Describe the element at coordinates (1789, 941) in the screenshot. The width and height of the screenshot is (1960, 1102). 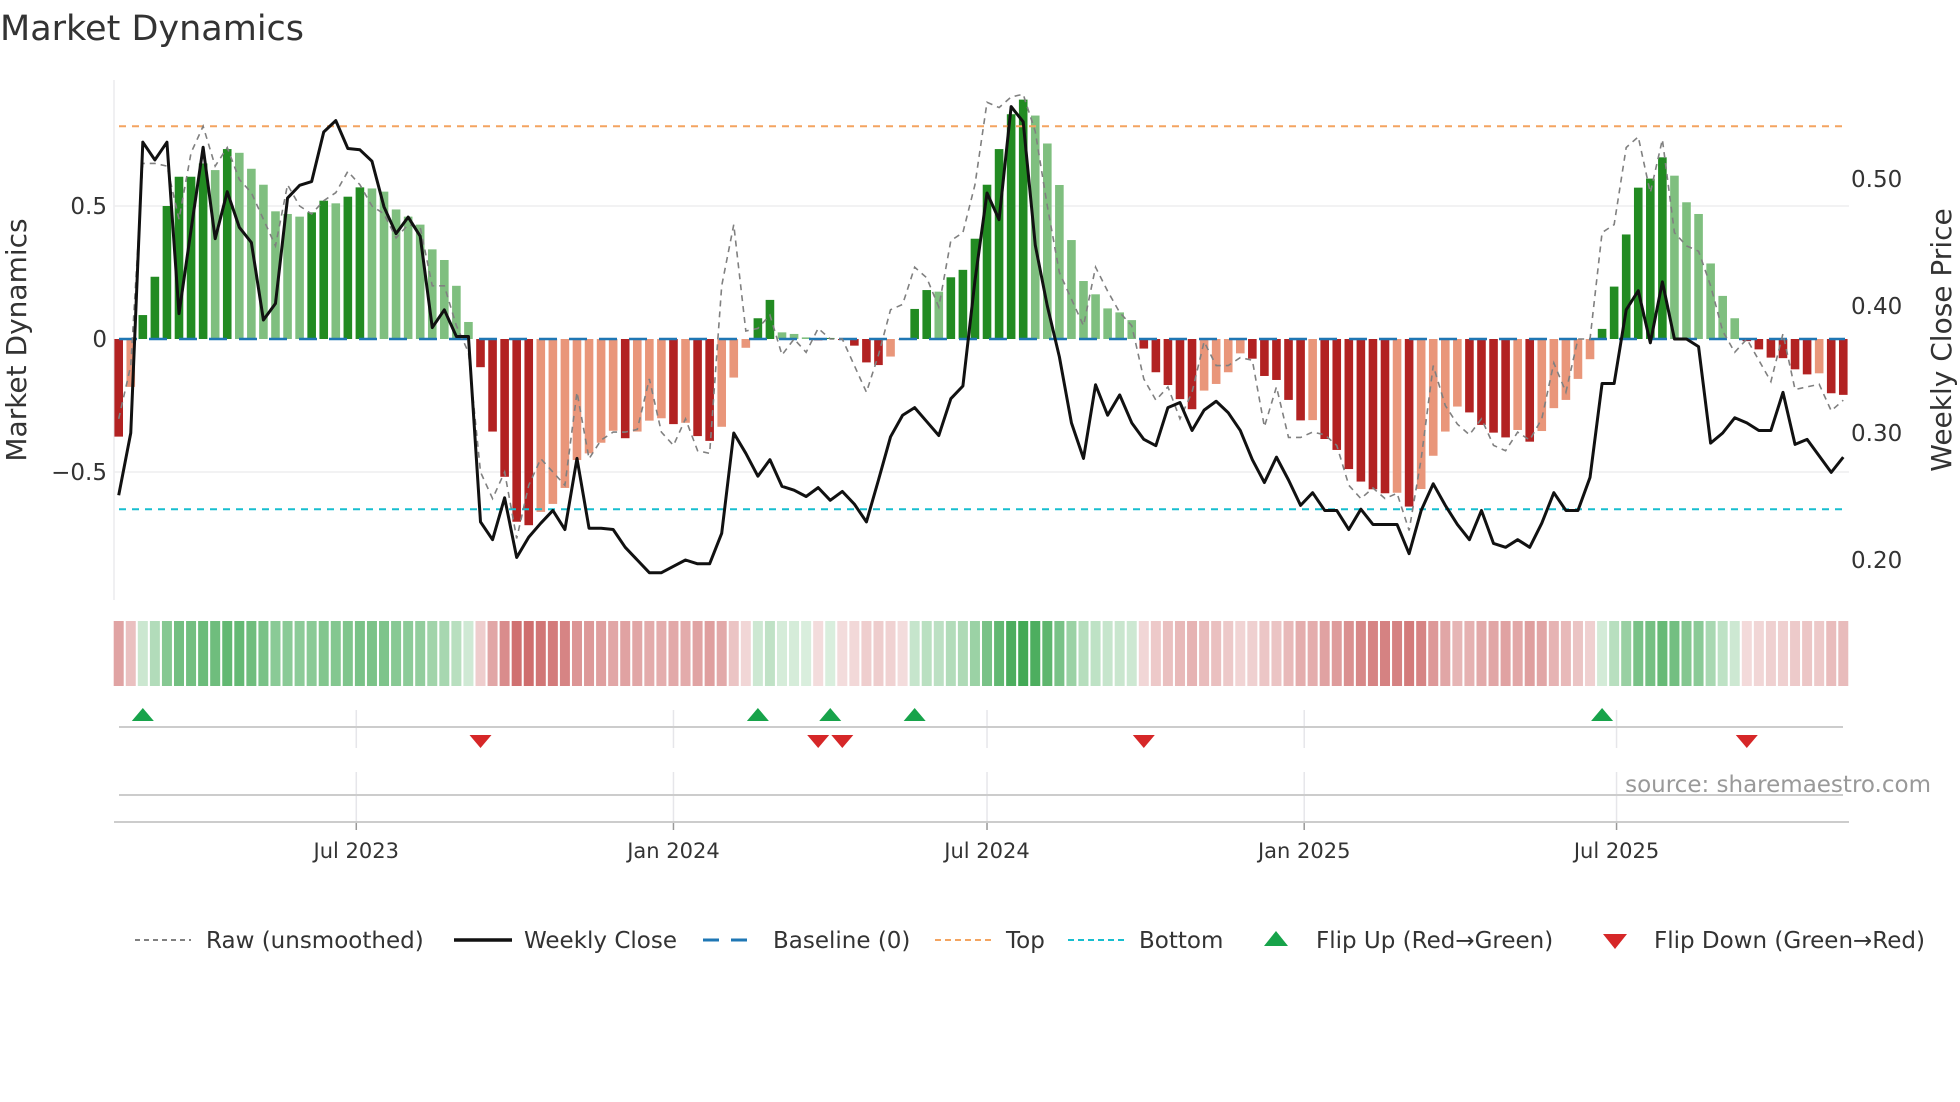
I see `legend-label-flip_down: Flip Down (Green→Red)` at that location.